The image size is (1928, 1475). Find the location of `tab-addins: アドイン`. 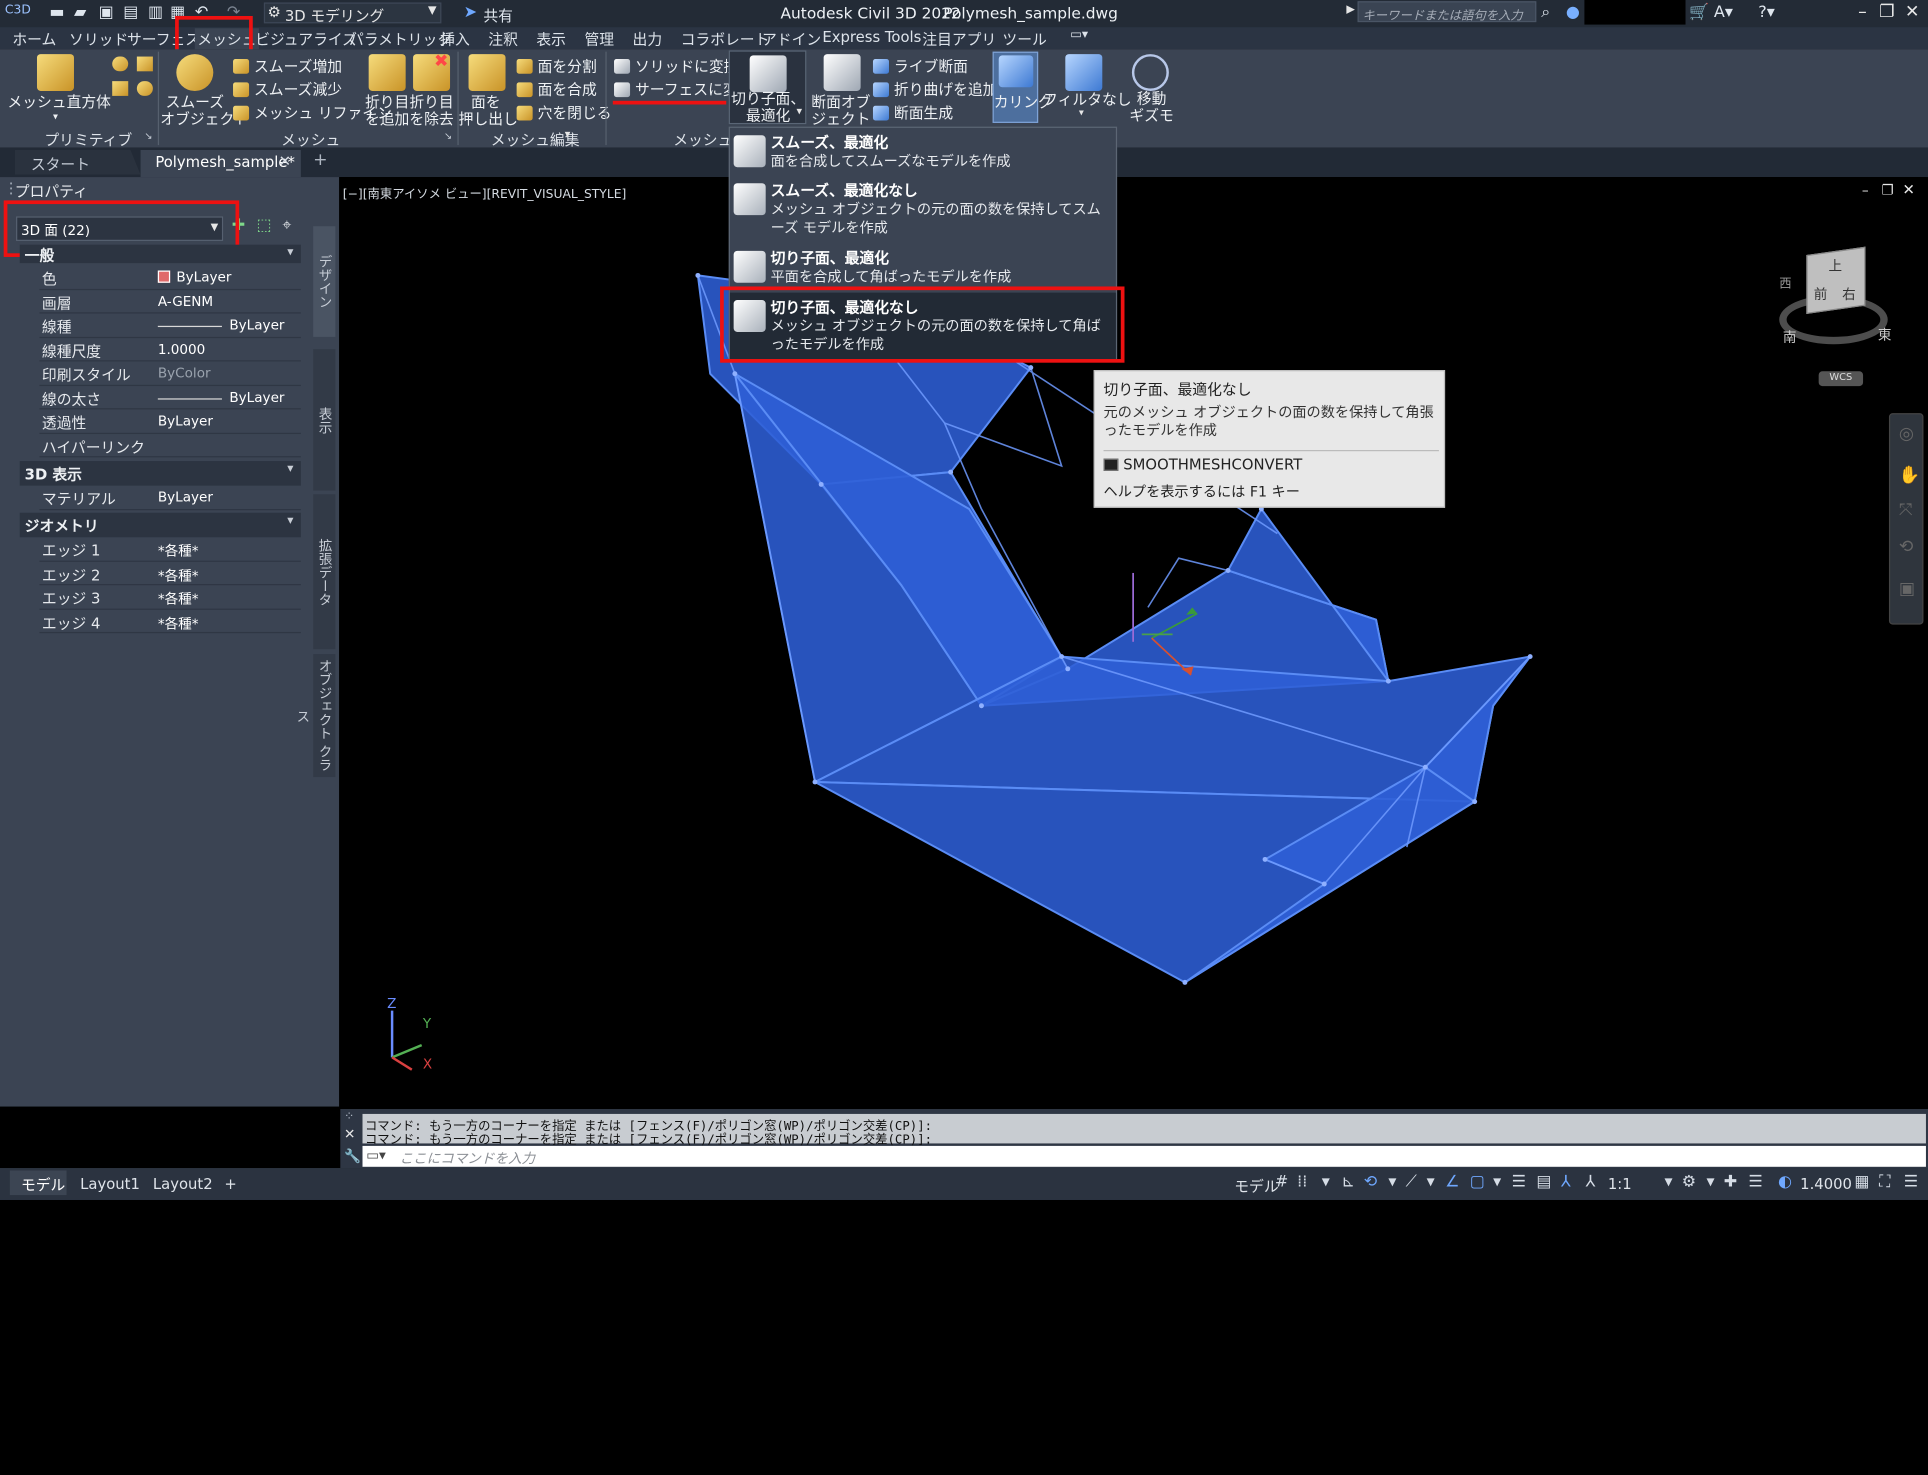

tab-addins: アドイン is located at coordinates (792, 38).